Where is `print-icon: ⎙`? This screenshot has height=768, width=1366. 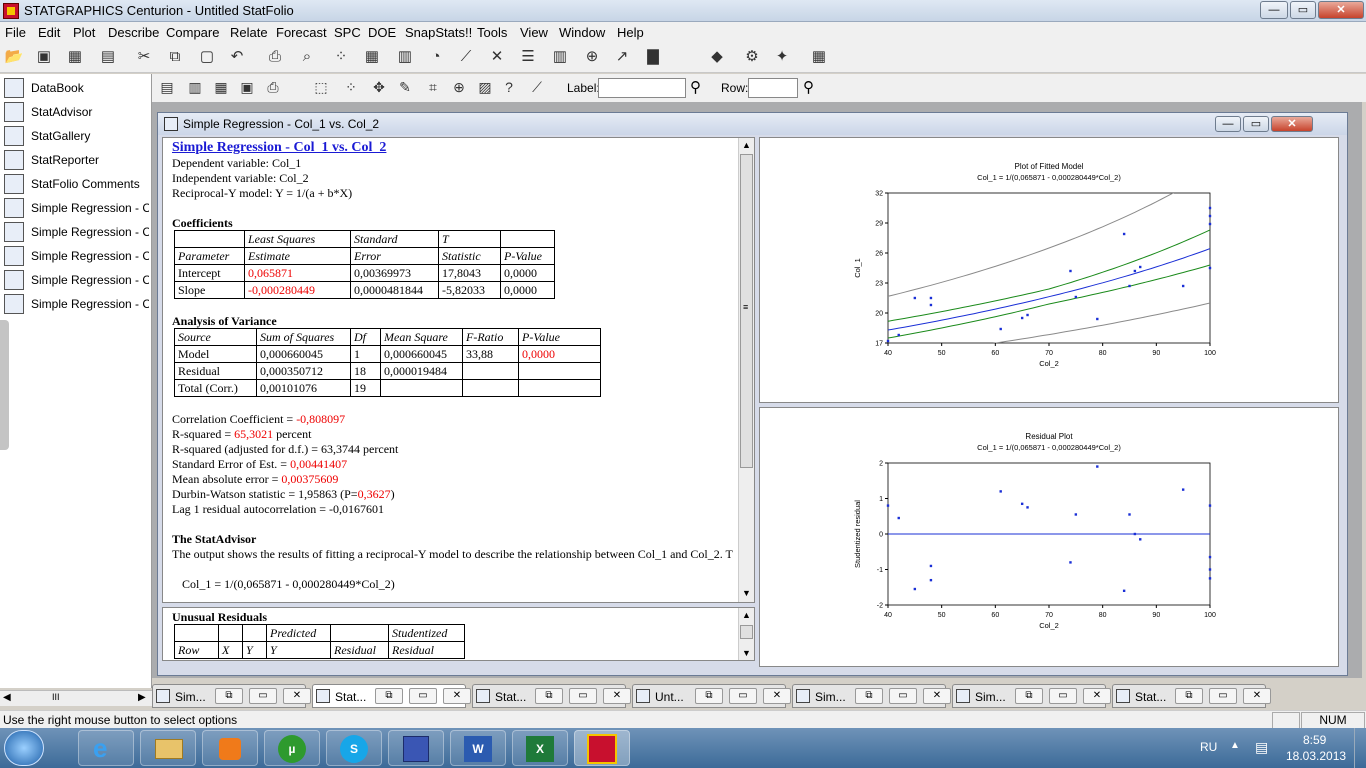 print-icon: ⎙ is located at coordinates (275, 57).